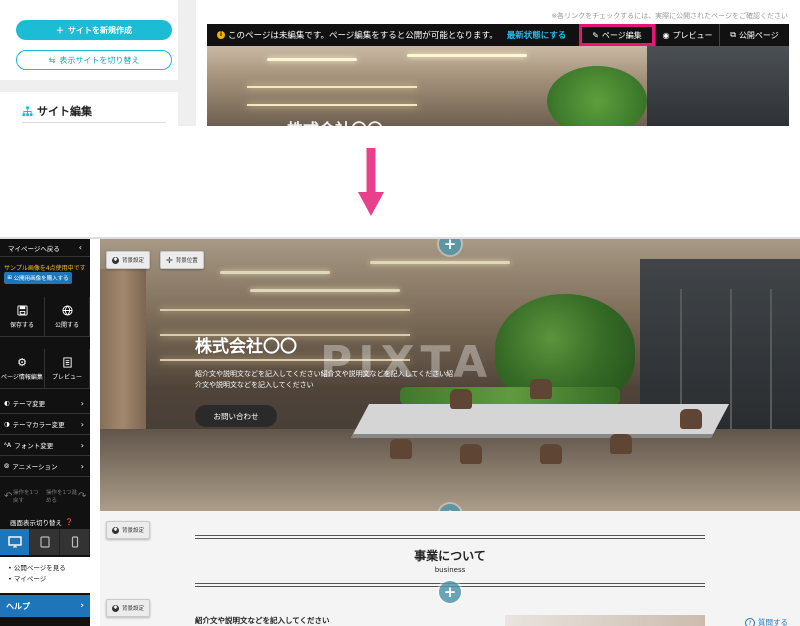 The width and height of the screenshot is (800, 626). Describe the element at coordinates (45, 606) in the screenshot. I see `help-button: ヘルプ ›` at that location.